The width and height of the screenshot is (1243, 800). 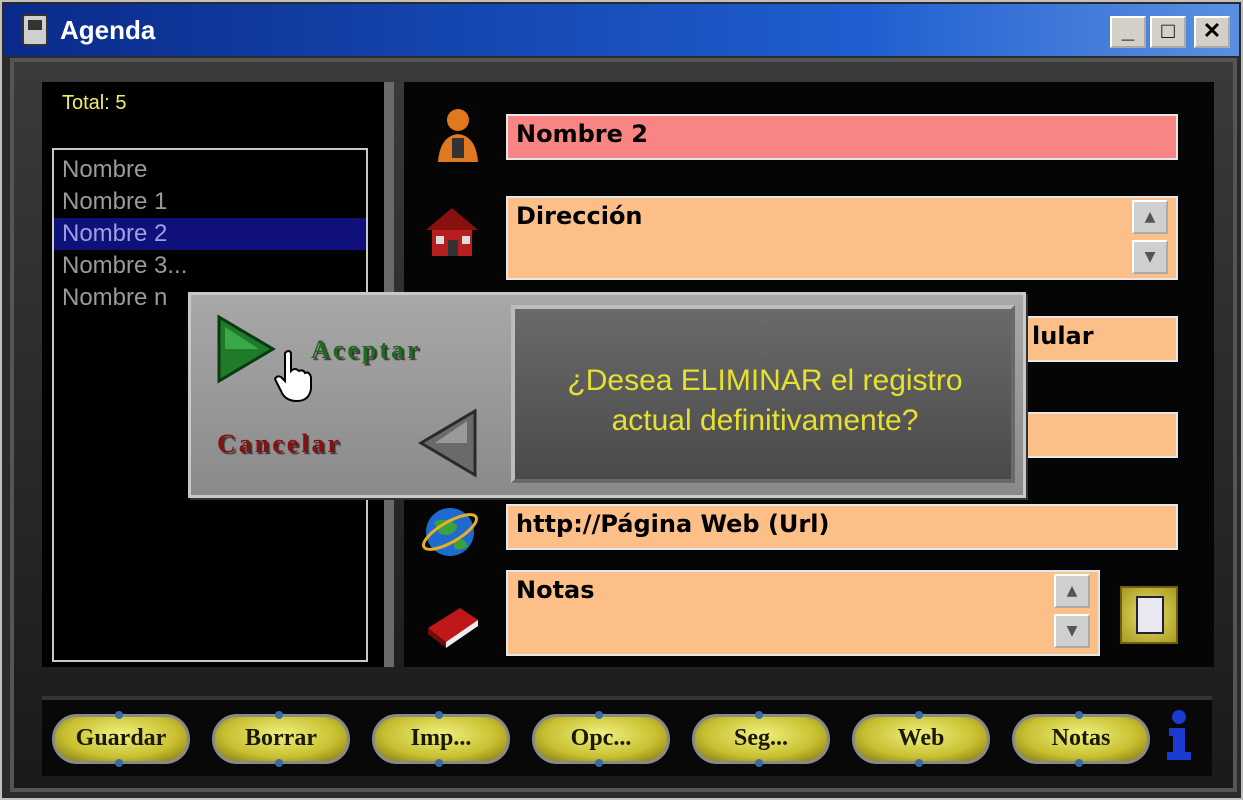 What do you see at coordinates (1179, 736) in the screenshot?
I see `info-icon` at bounding box center [1179, 736].